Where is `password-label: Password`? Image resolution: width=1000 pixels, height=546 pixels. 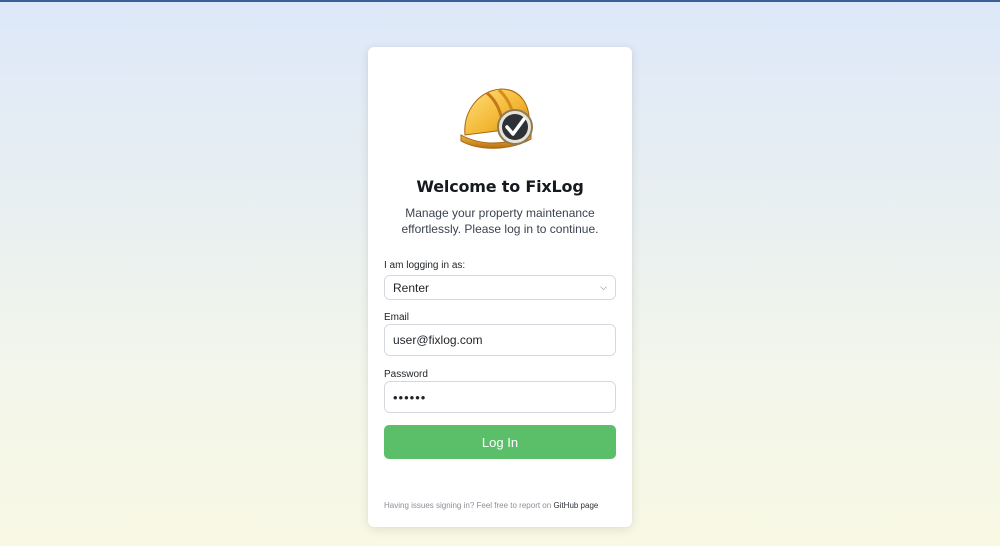 password-label: Password is located at coordinates (406, 374).